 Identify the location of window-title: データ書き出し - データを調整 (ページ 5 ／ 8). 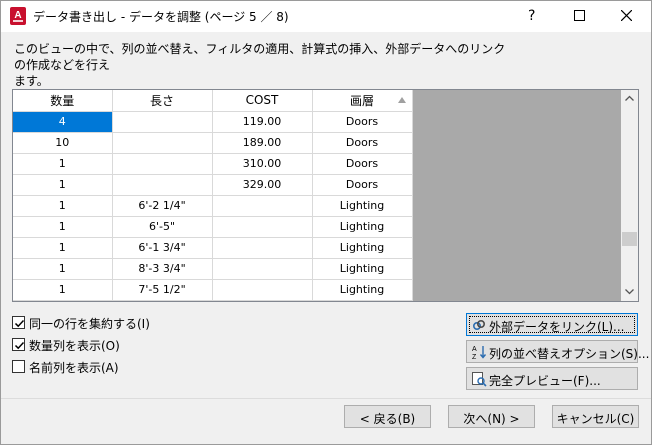
(161, 17).